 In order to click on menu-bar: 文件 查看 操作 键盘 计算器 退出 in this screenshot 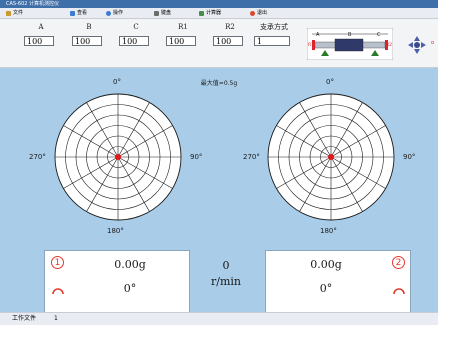, I will do `click(219, 13)`.